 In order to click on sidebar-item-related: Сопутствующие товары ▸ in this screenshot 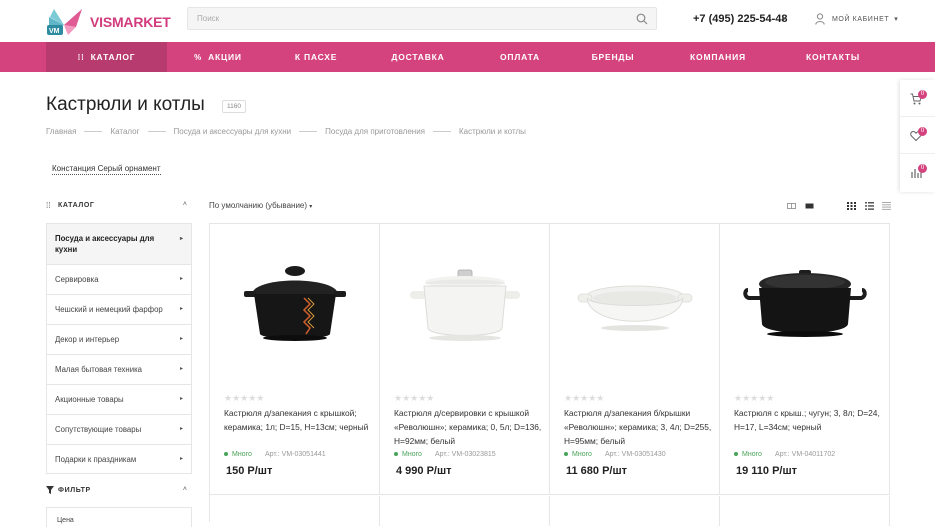, I will do `click(119, 430)`.